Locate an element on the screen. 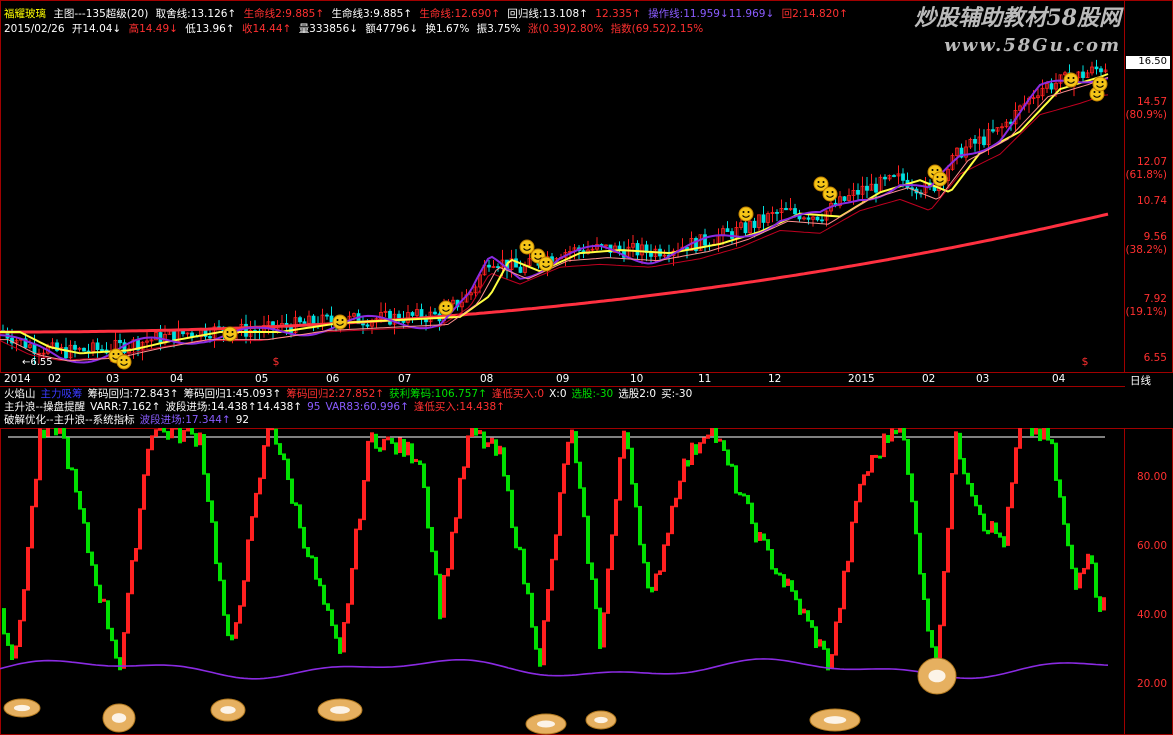  price-label-percent: (61.8%) is located at coordinates (1146, 175).